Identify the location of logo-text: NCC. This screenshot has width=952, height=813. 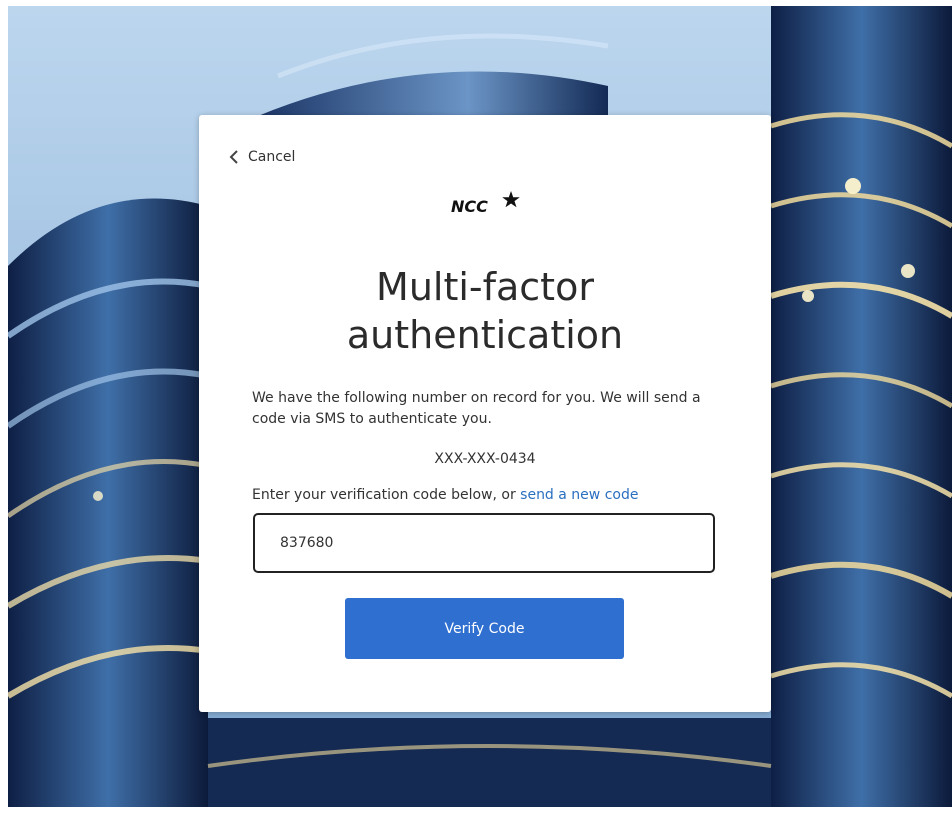
(469, 206).